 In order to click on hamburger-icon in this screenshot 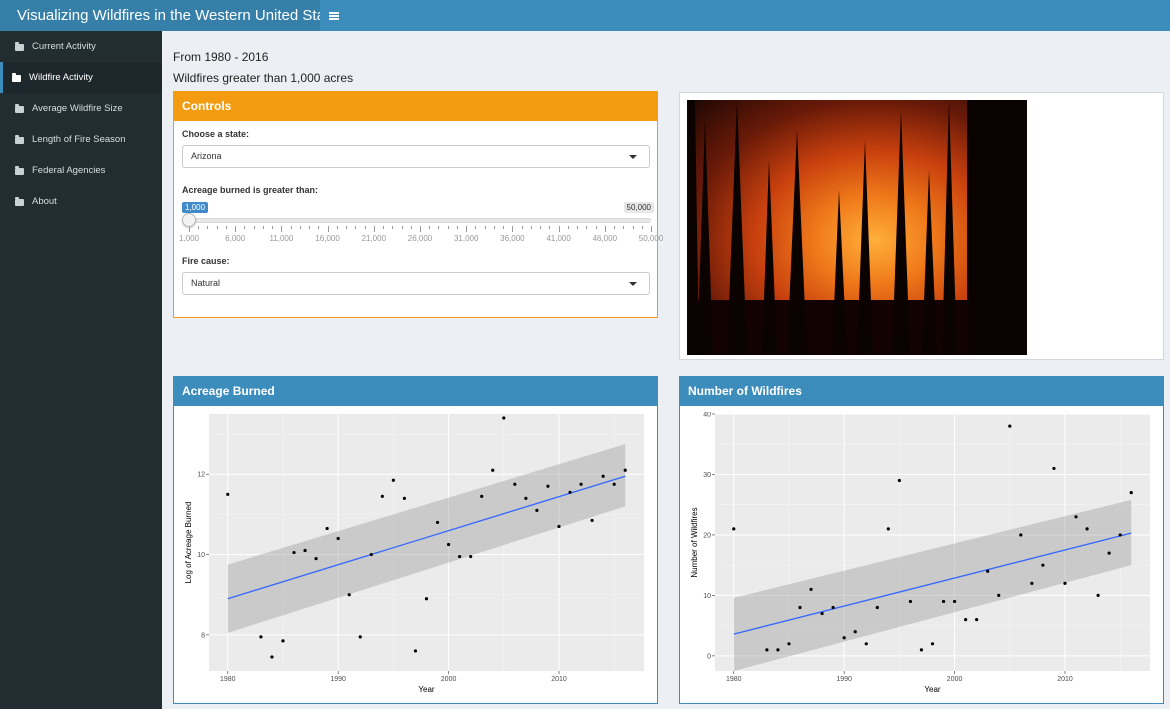, I will do `click(334, 15)`.